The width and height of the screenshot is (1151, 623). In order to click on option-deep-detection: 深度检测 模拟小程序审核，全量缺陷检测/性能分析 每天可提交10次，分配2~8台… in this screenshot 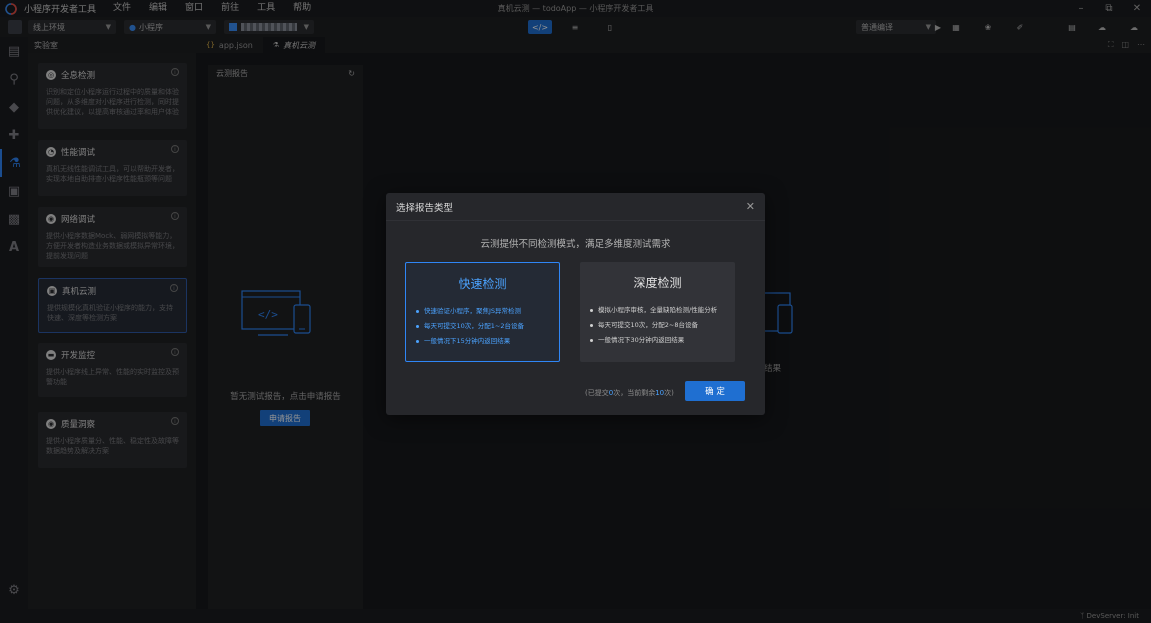, I will do `click(657, 312)`.